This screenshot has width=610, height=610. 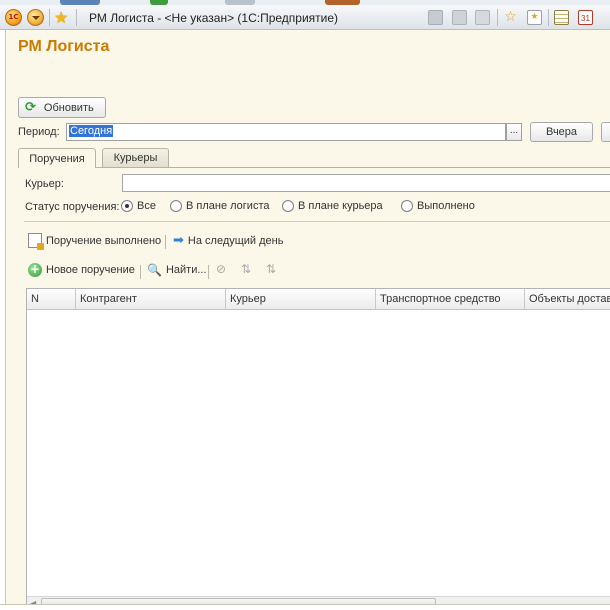 What do you see at coordinates (235, 240) in the screenshot?
I see `next-day-label: На следущий день` at bounding box center [235, 240].